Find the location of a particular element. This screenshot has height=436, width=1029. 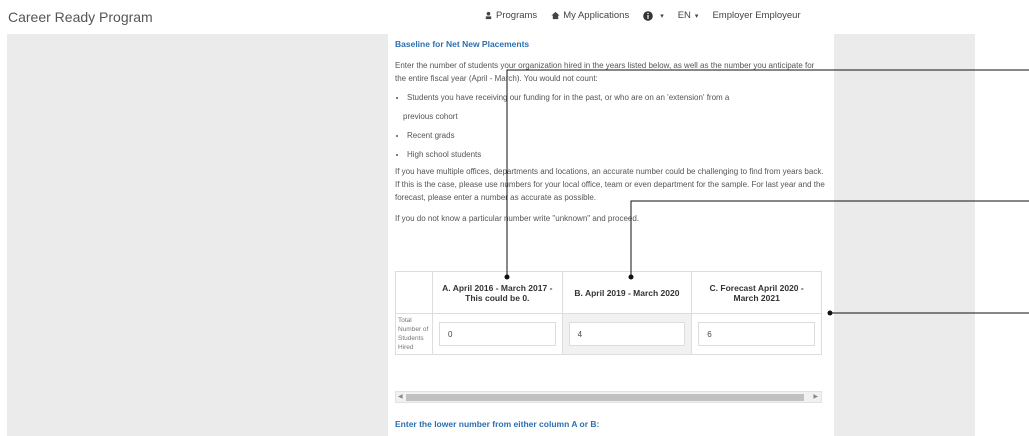

list-item-continuation: previous cohort is located at coordinates (430, 116).